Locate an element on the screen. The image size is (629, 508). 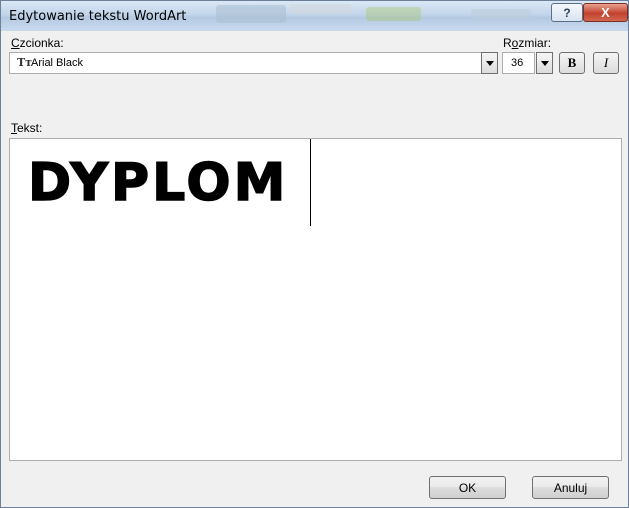
help-button: ? is located at coordinates (567, 12).